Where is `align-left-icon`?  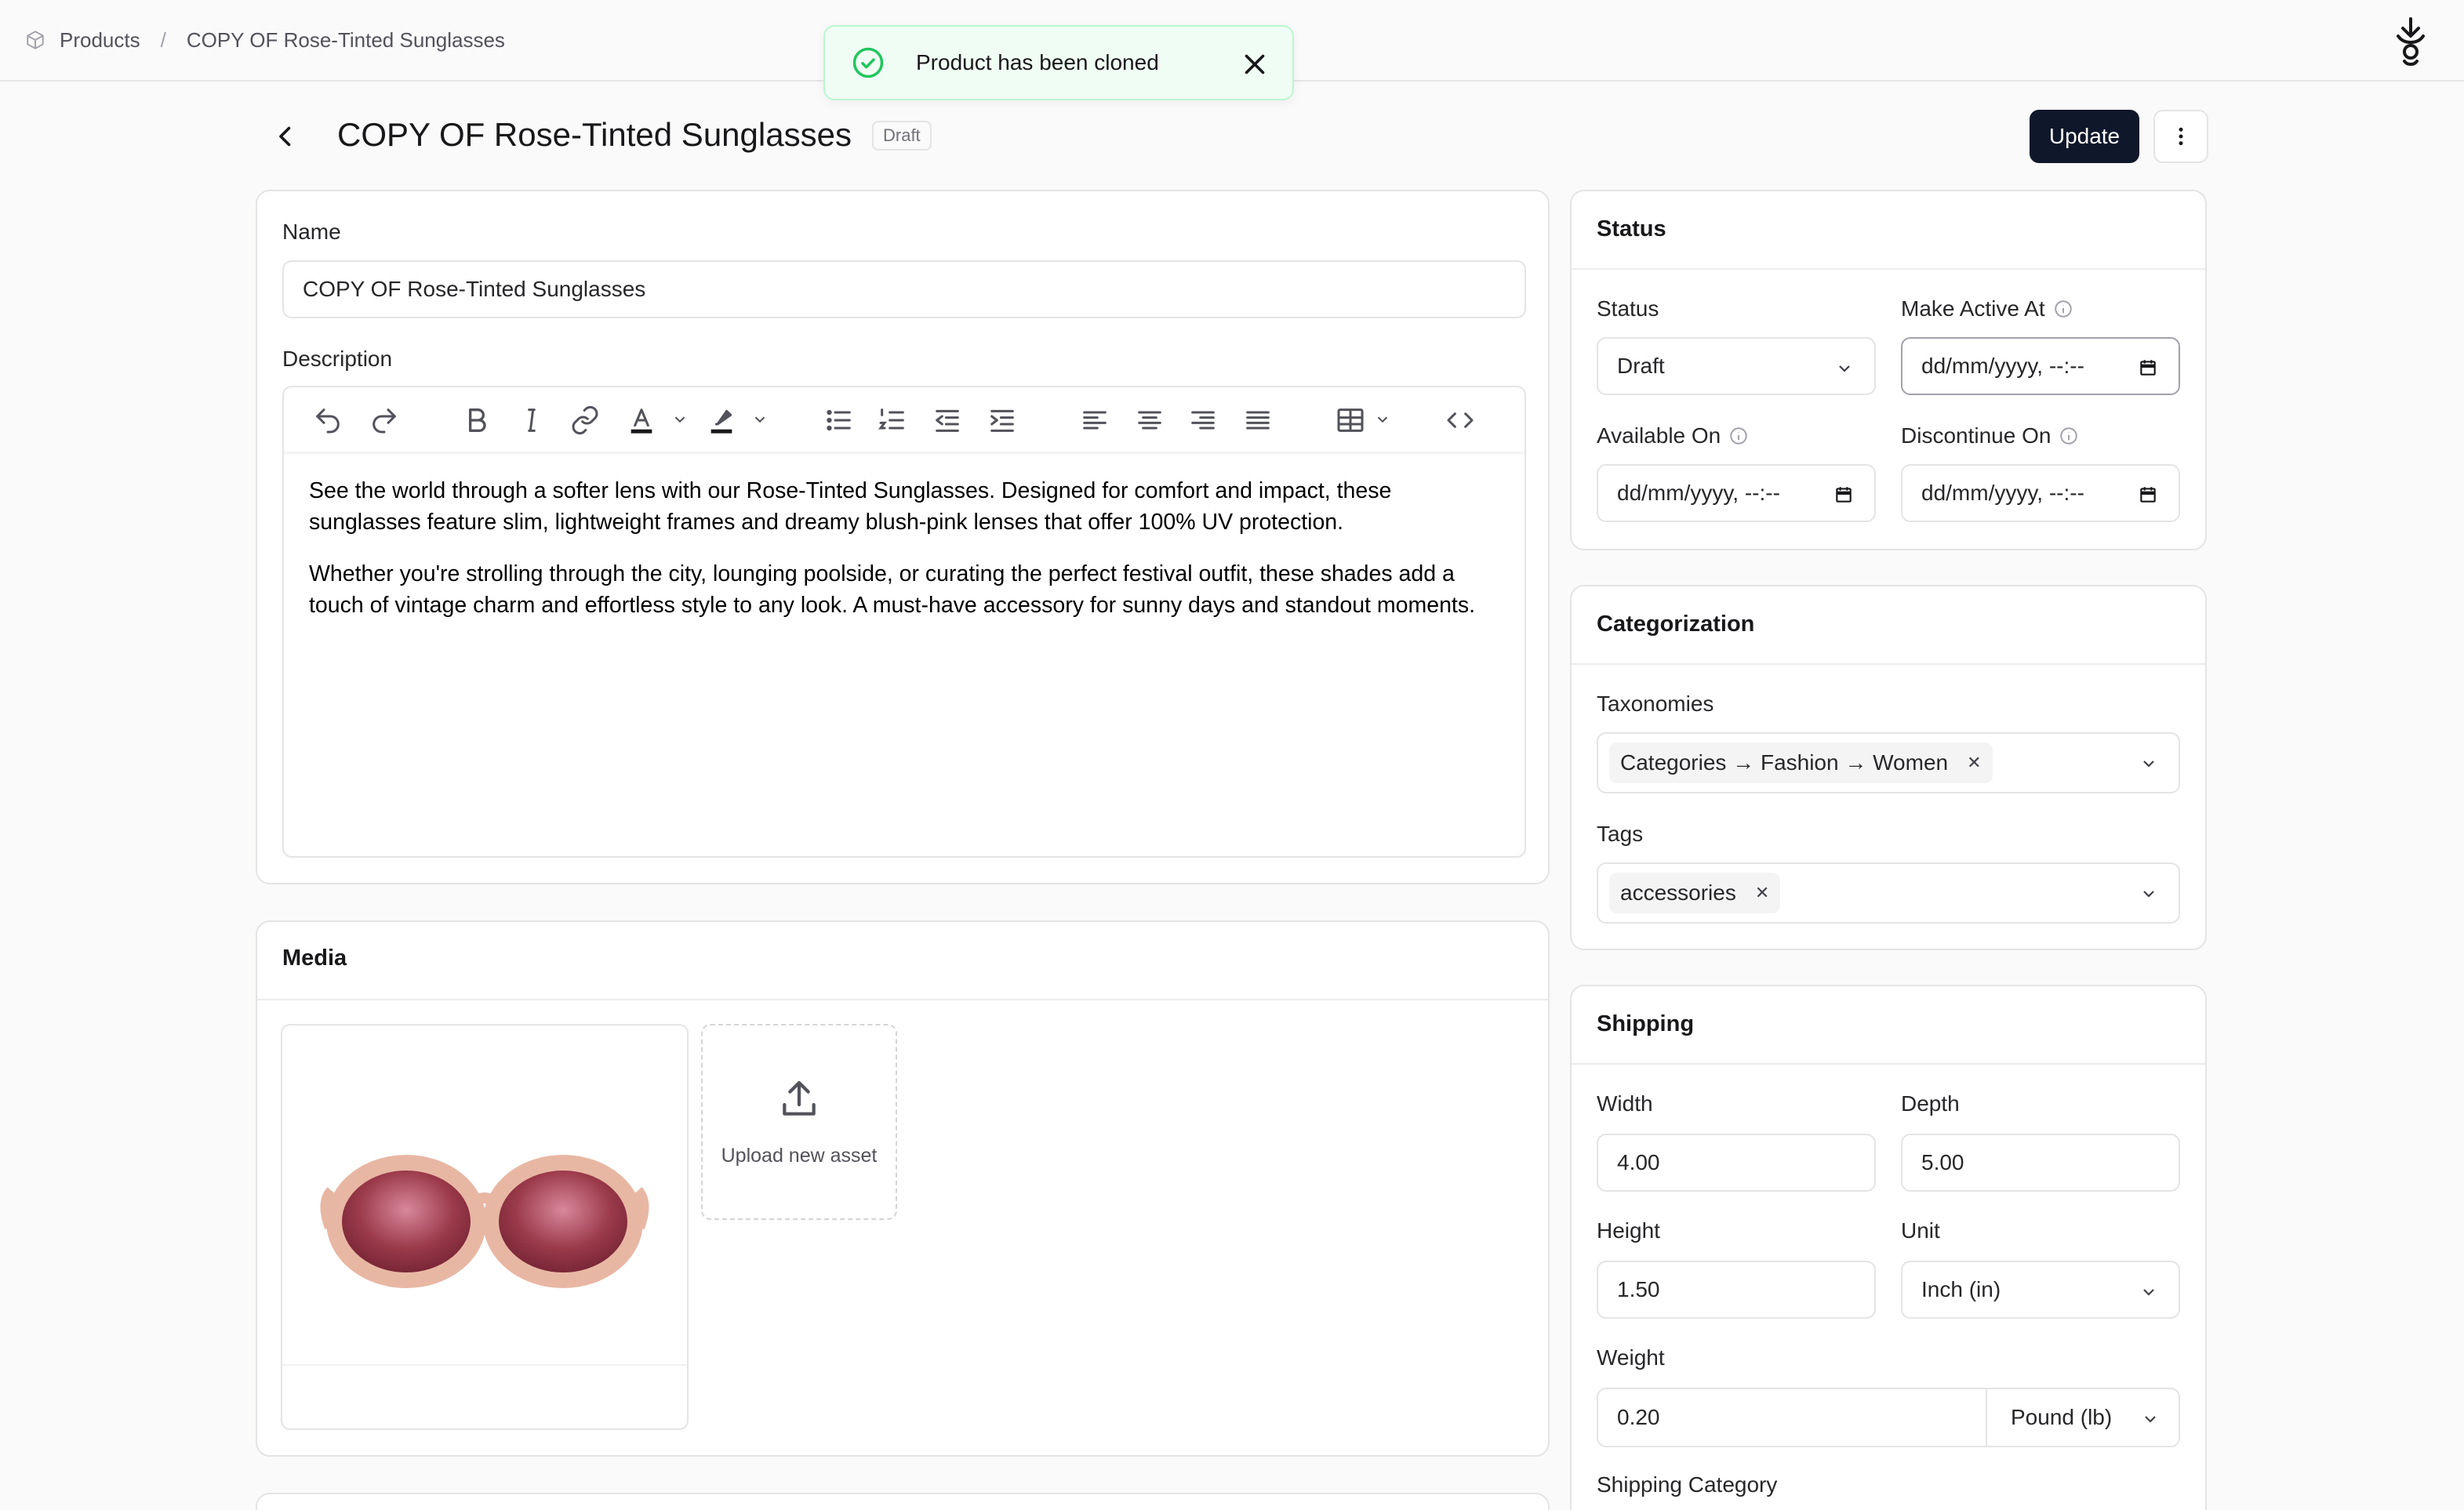
align-left-icon is located at coordinates (1094, 420).